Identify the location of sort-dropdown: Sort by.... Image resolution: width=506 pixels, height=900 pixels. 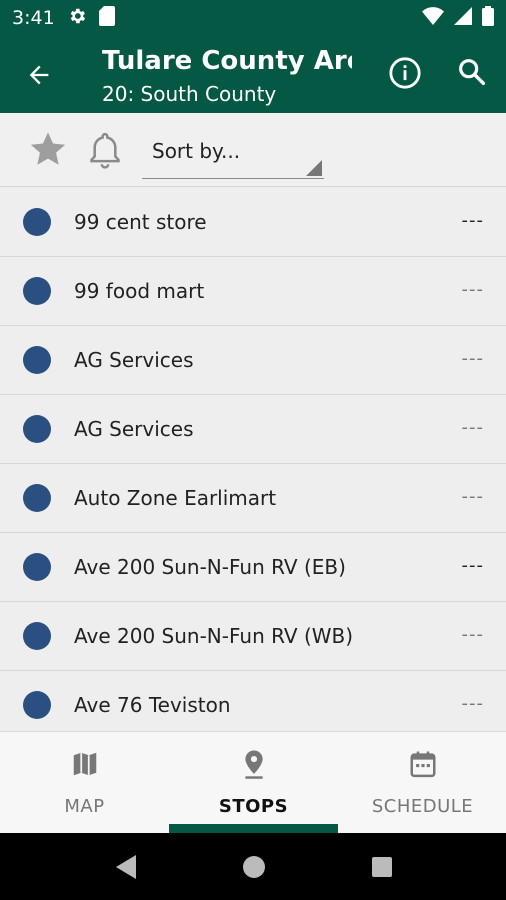
(233, 157).